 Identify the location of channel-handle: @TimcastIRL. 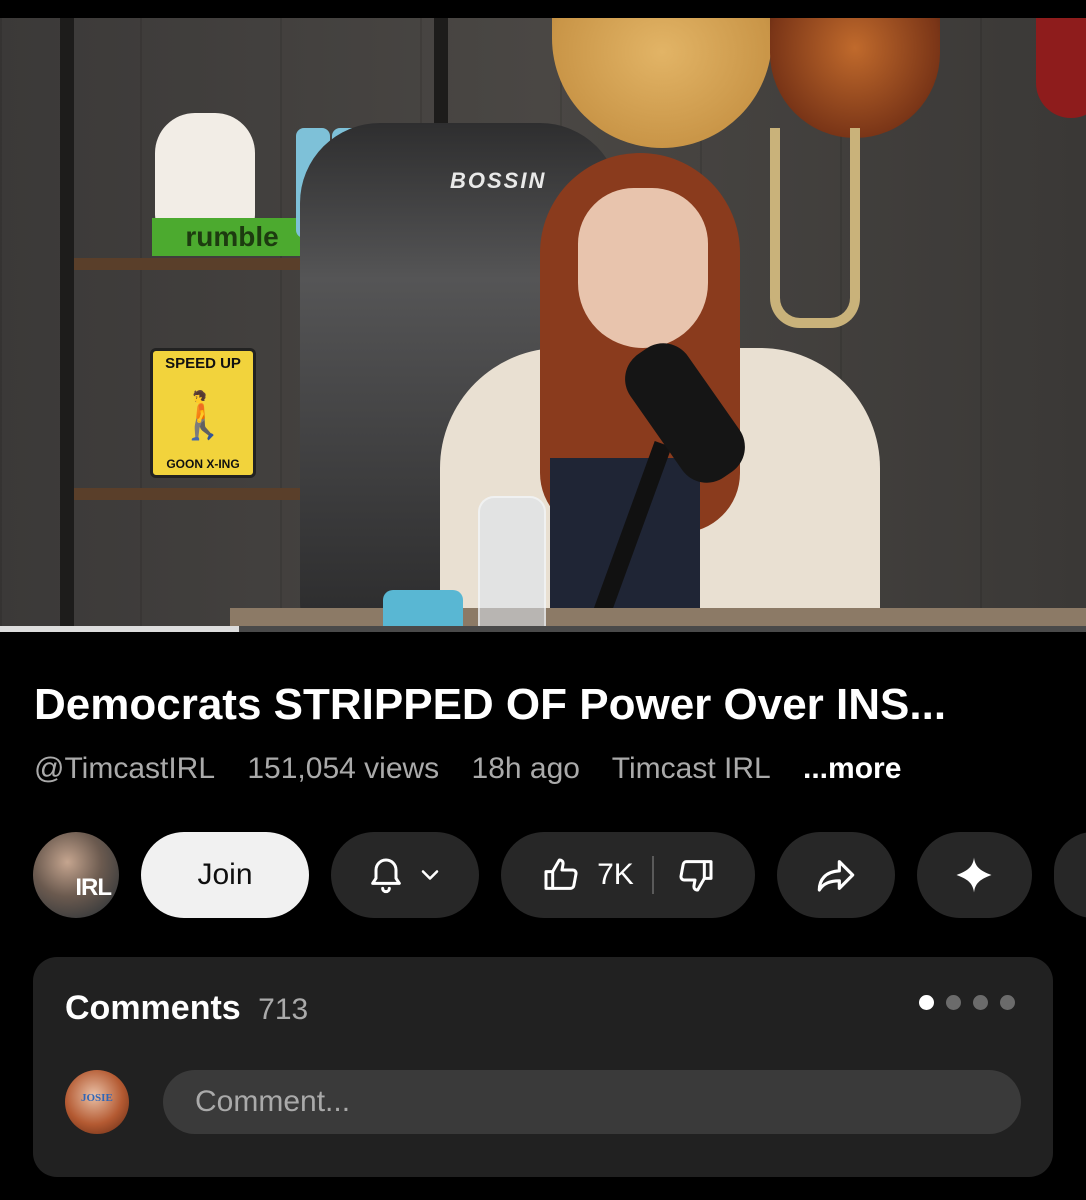
(124, 768).